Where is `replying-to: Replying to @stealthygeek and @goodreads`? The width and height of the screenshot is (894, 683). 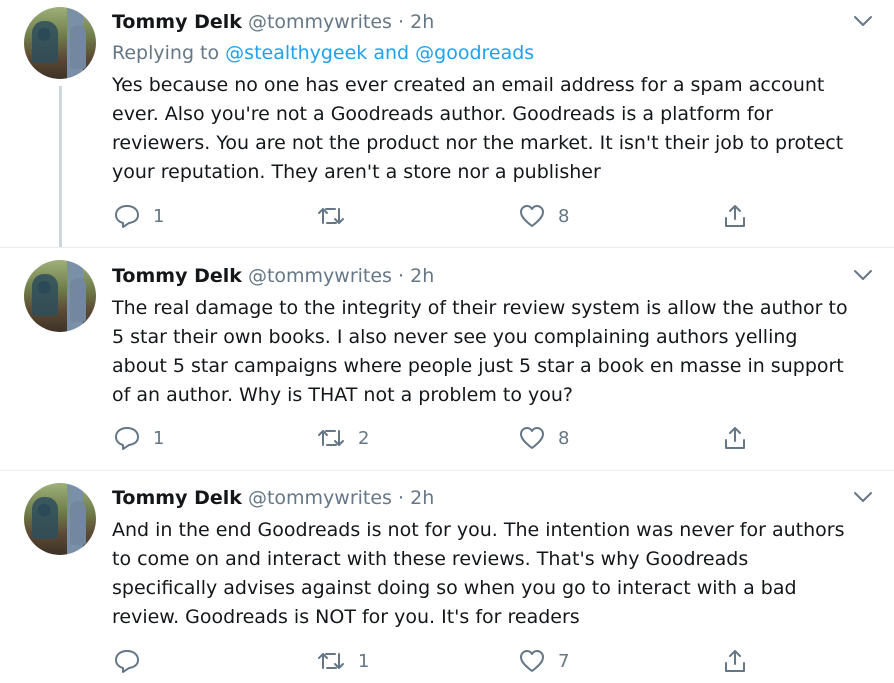
replying-to: Replying to @stealthygeek and @goodreads is located at coordinates (323, 53).